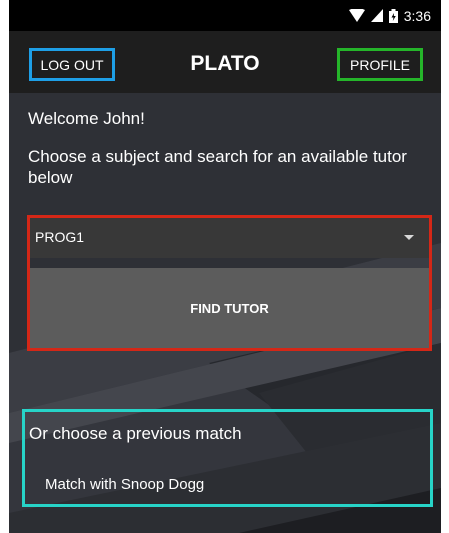 This screenshot has width=449, height=533. I want to click on previous-matches-heading: Or choose a previous match, so click(135, 433).